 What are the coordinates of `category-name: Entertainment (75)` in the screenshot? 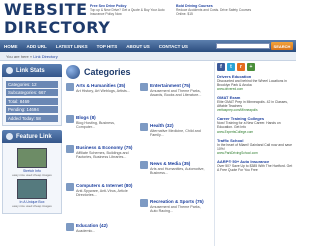 It's located at (170, 85).